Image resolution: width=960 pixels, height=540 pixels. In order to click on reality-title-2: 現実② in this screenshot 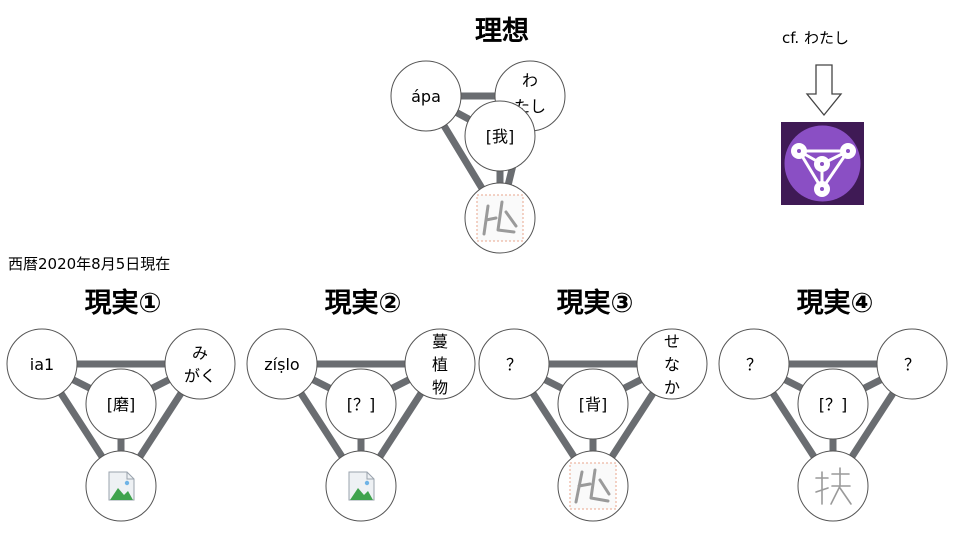, I will do `click(363, 303)`.